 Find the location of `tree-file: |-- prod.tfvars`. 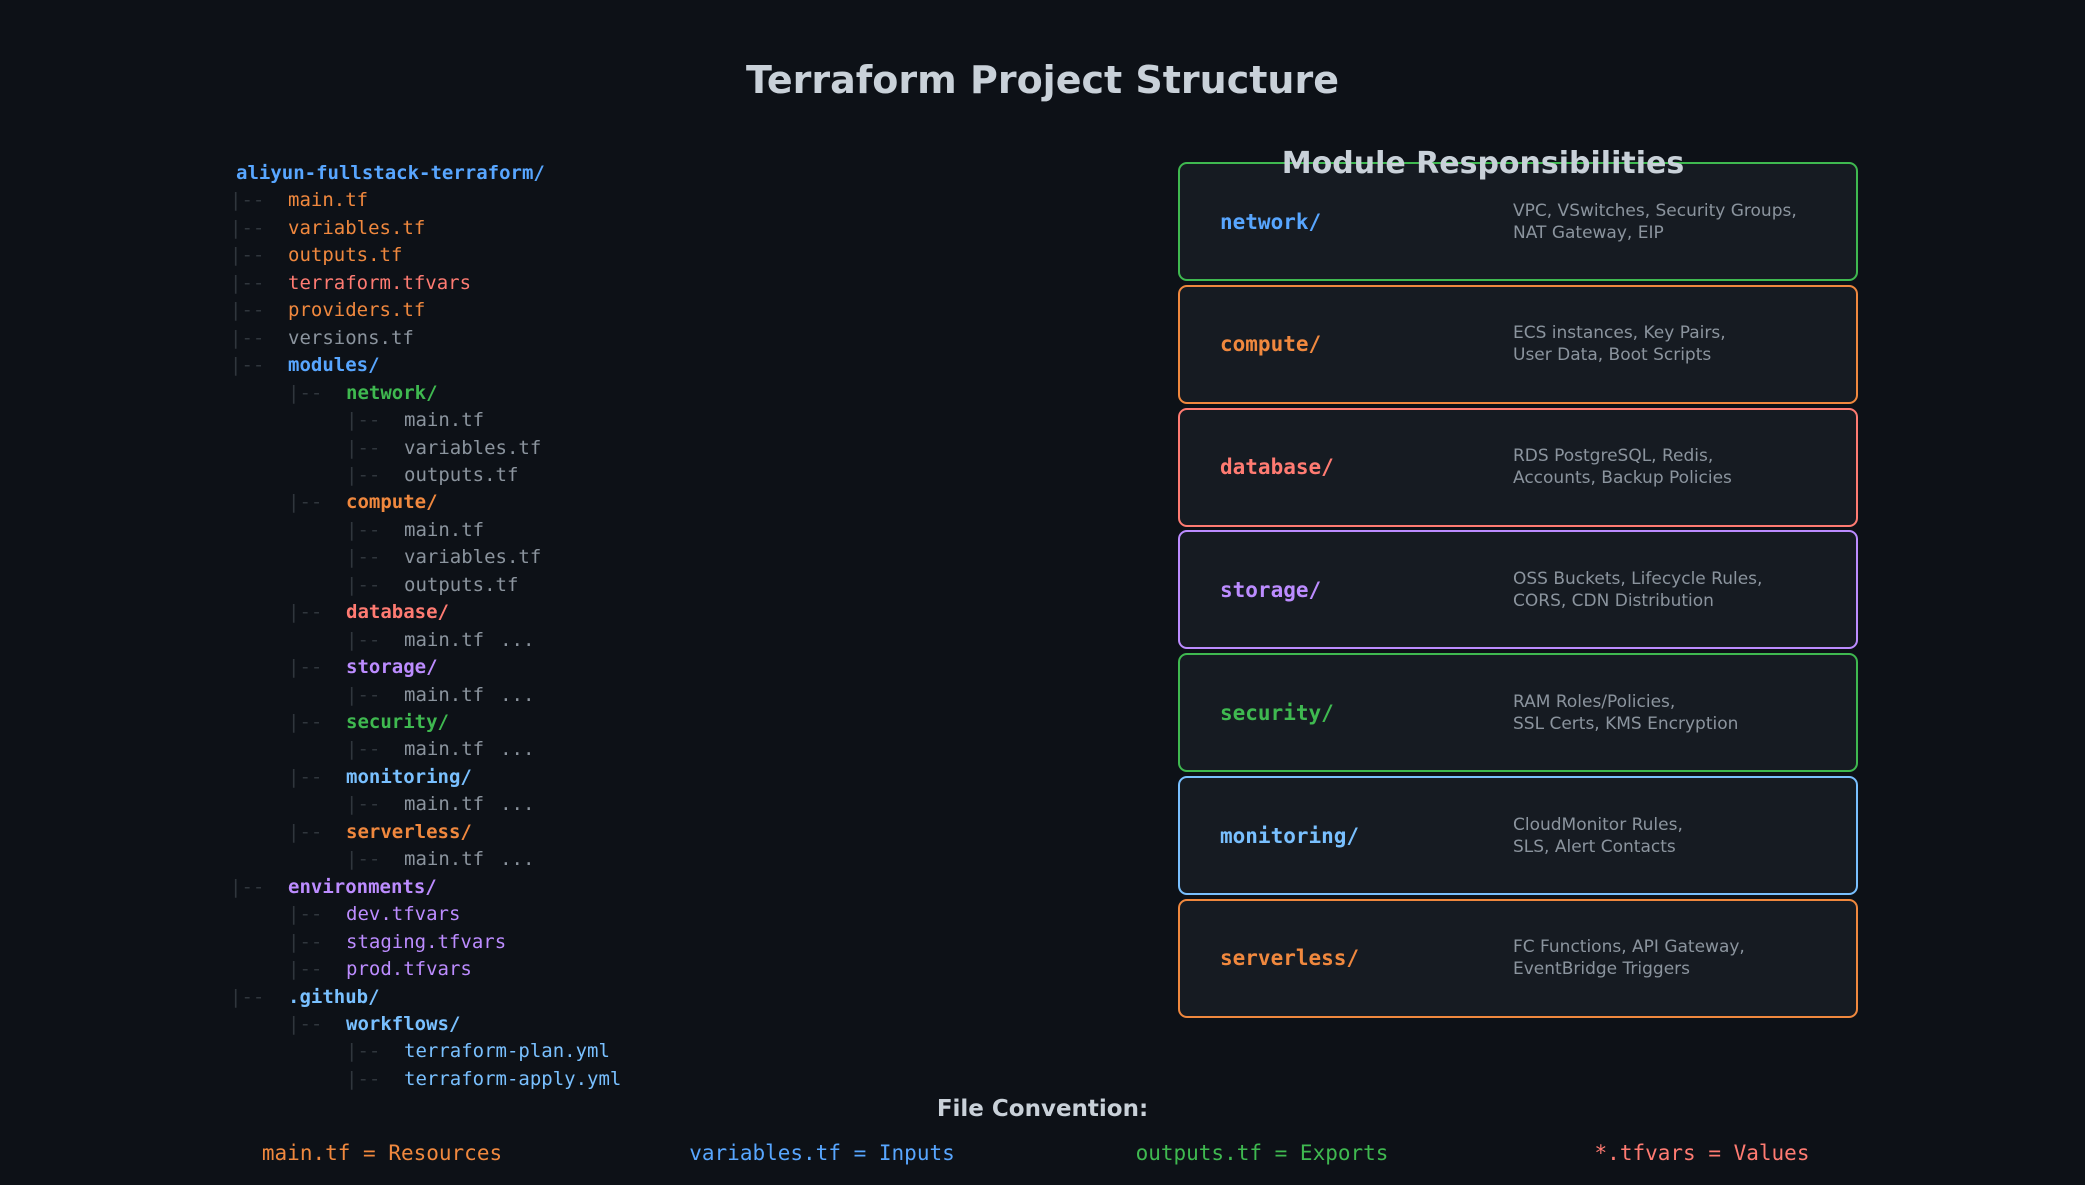

tree-file: |-- prod.tfvars is located at coordinates (380, 969).